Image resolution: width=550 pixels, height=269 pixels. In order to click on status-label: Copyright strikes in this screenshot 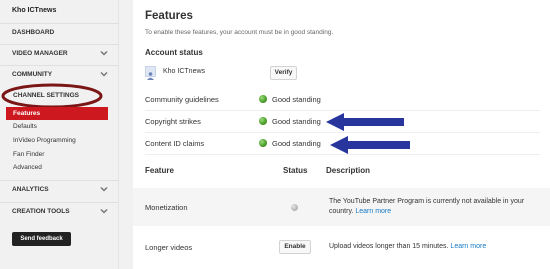, I will do `click(173, 121)`.